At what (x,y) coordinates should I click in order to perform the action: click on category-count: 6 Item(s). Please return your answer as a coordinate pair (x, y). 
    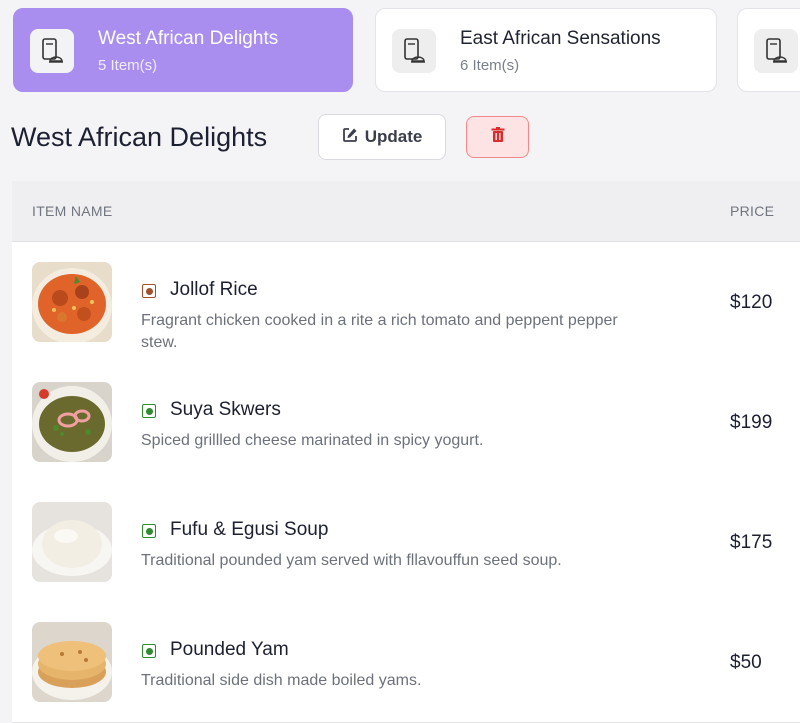
    Looking at the image, I should click on (490, 65).